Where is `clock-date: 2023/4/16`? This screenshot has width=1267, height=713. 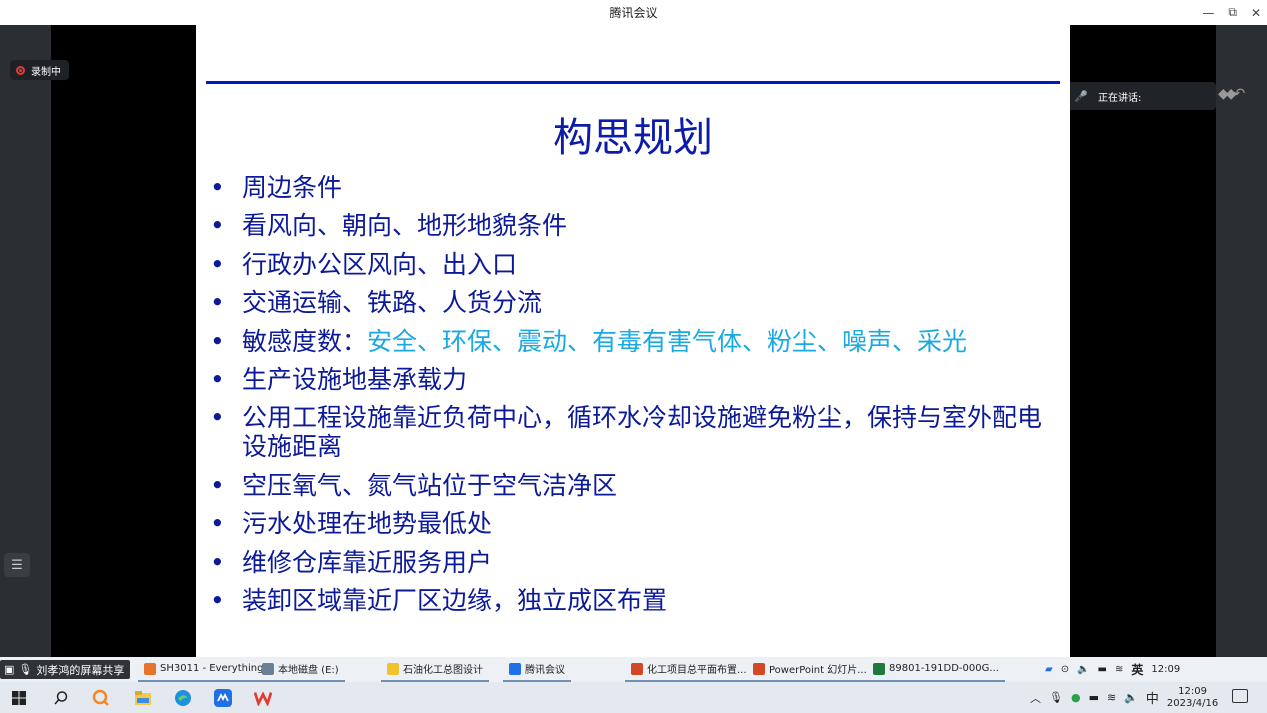 clock-date: 2023/4/16 is located at coordinates (1192, 703).